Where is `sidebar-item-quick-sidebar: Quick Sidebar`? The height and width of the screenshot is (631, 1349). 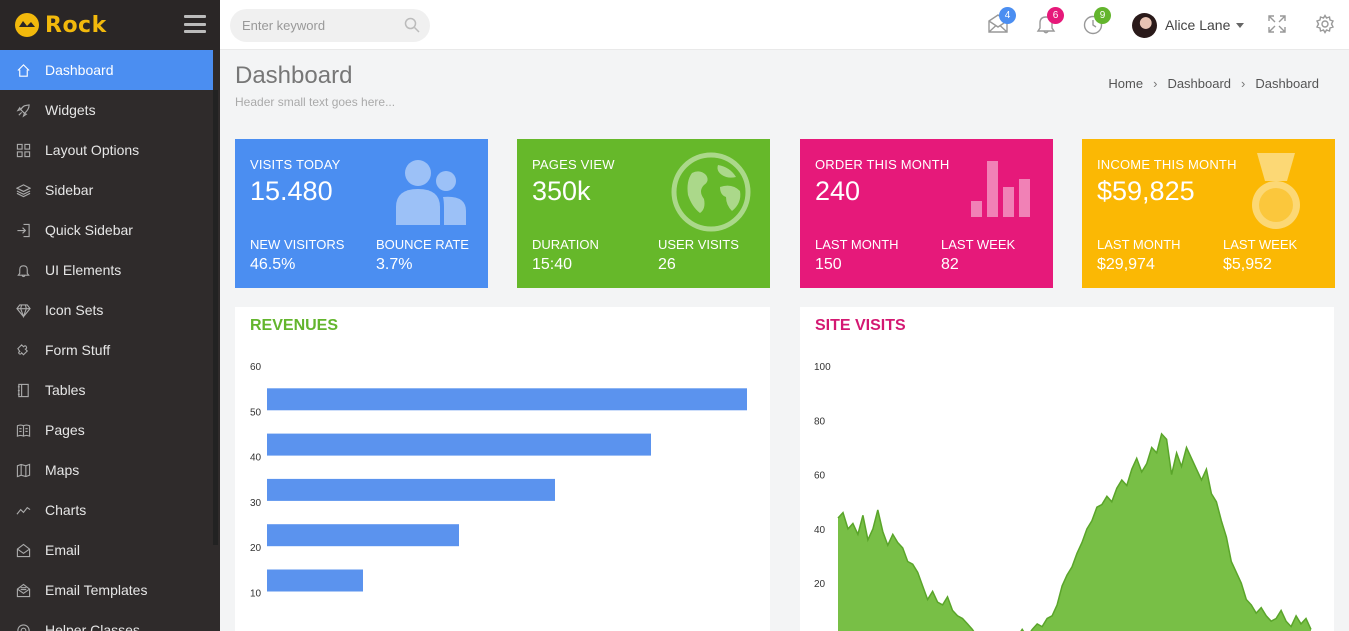 sidebar-item-quick-sidebar: Quick Sidebar is located at coordinates (110, 230).